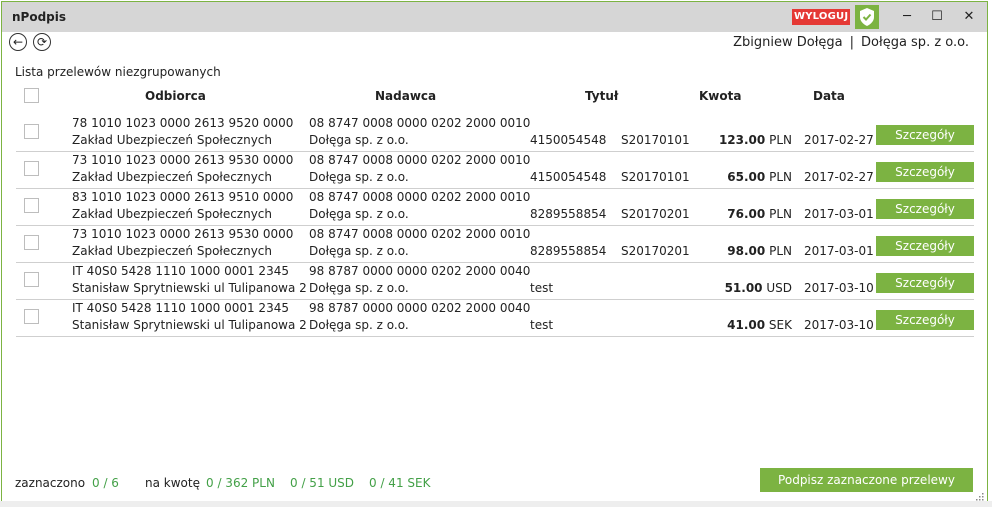 The image size is (992, 507). I want to click on header-date: Data, so click(829, 96).